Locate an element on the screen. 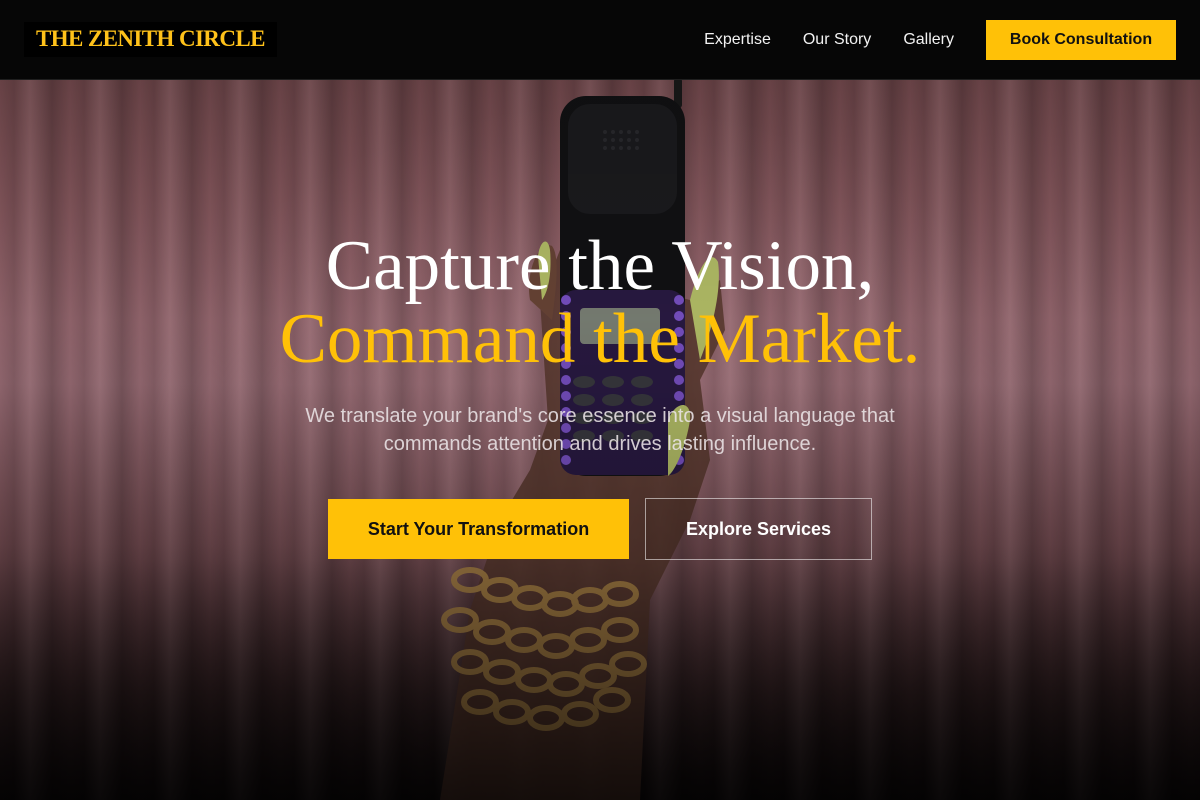  brand-logo: THE ZENITH CIRCLE is located at coordinates (150, 39).